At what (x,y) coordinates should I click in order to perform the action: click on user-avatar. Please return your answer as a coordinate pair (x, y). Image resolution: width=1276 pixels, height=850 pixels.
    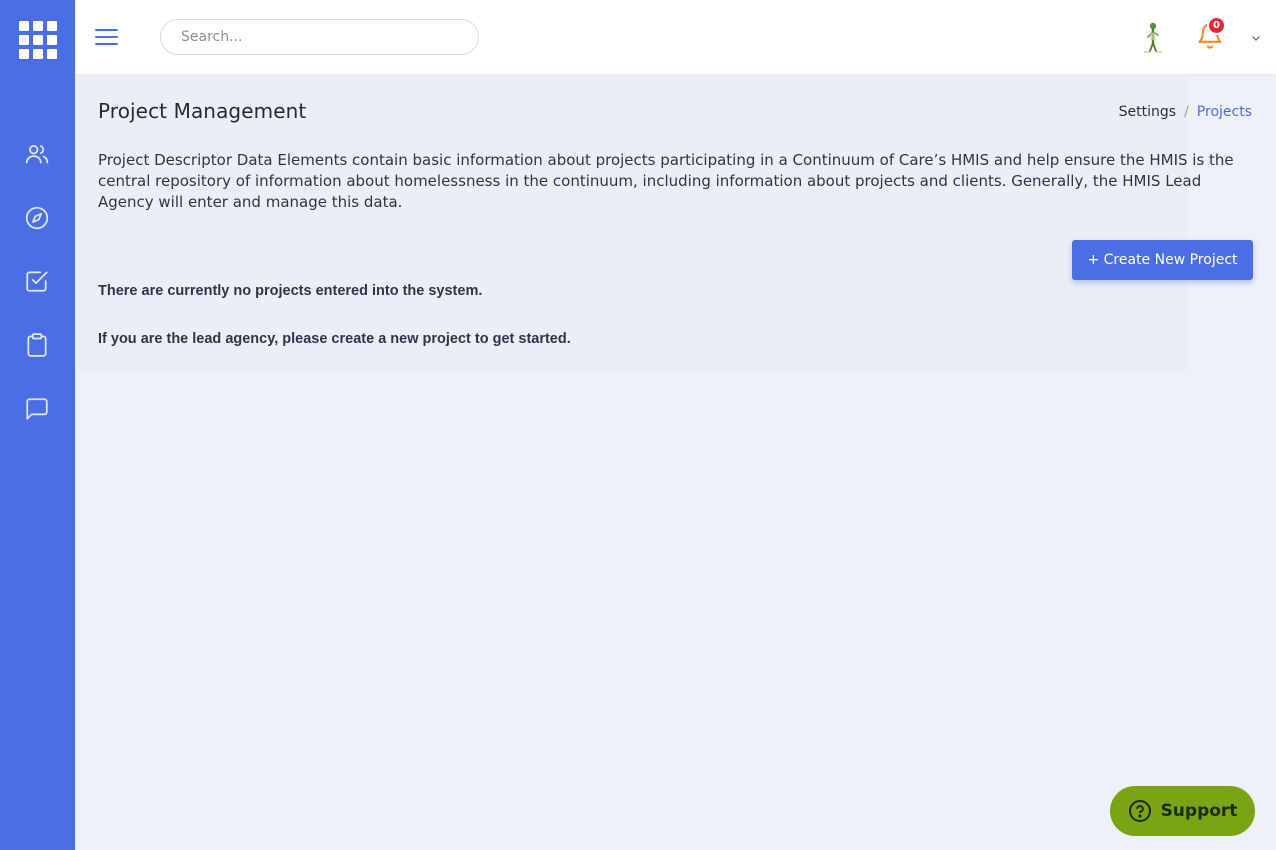
    Looking at the image, I should click on (1153, 38).